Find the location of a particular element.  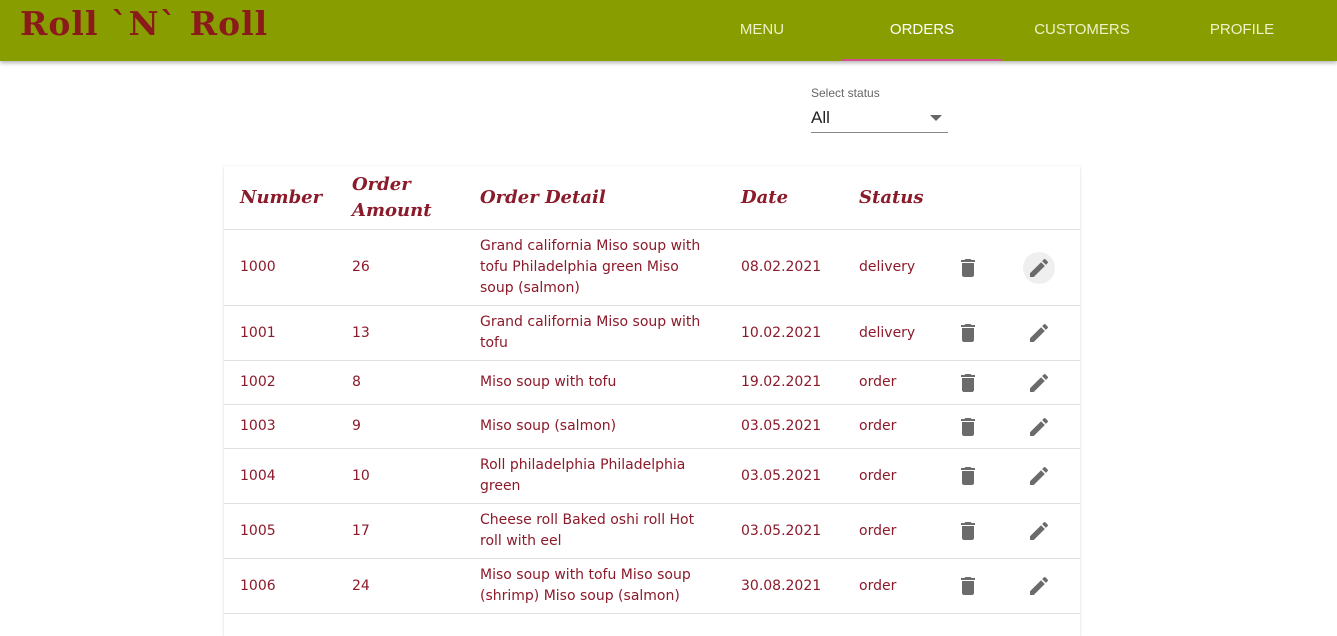

cell-date: 10.02.2021 is located at coordinates (784, 333).